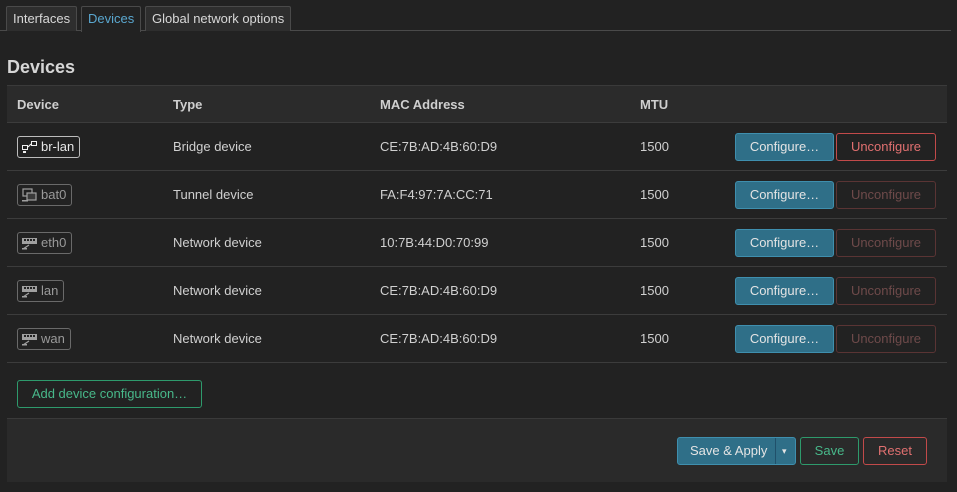 The image size is (957, 492). Describe the element at coordinates (188, 104) in the screenshot. I see `header-type: Type` at that location.